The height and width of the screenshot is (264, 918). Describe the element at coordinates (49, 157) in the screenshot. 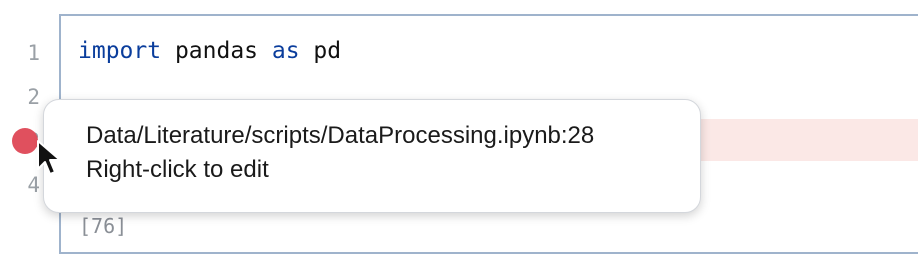

I see `mouse-pointer-icon` at that location.